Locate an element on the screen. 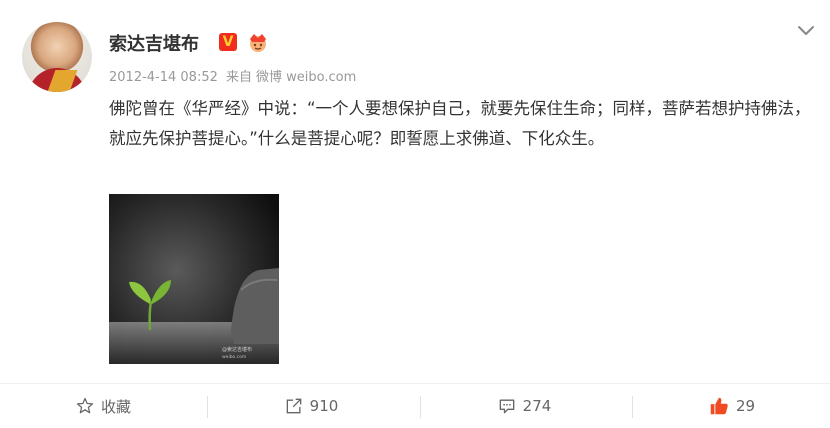  like-button: 29 is located at coordinates (731, 406).